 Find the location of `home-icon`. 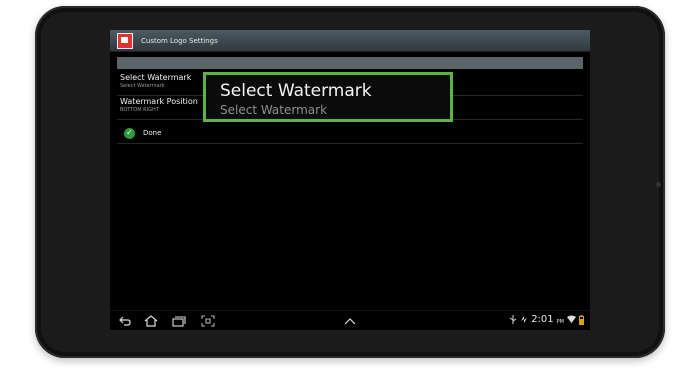

home-icon is located at coordinates (151, 321).